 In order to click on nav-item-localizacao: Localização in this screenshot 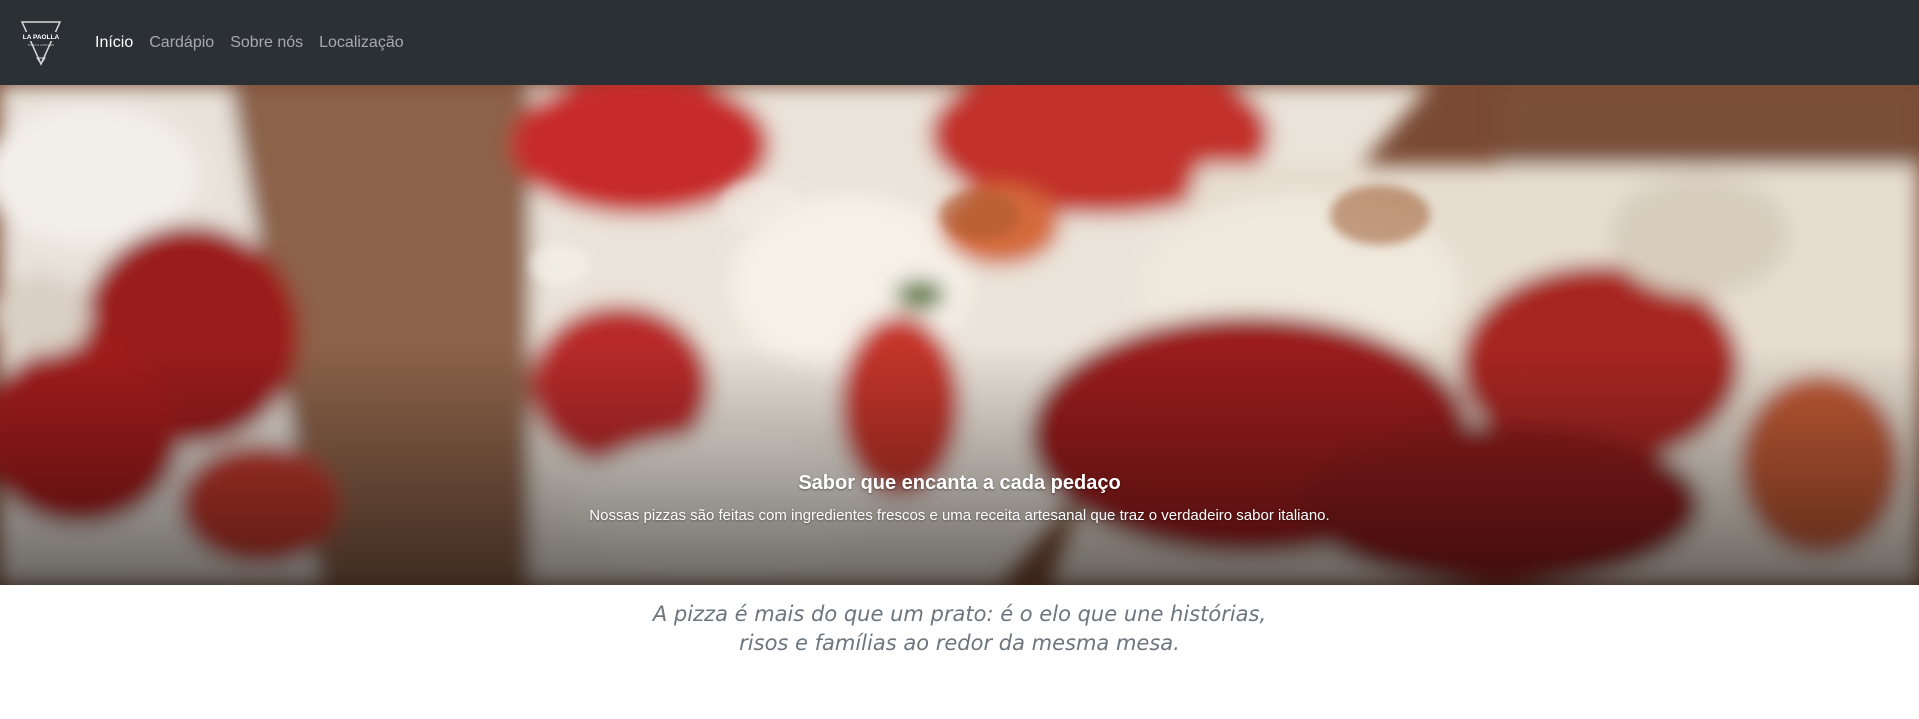, I will do `click(361, 43)`.